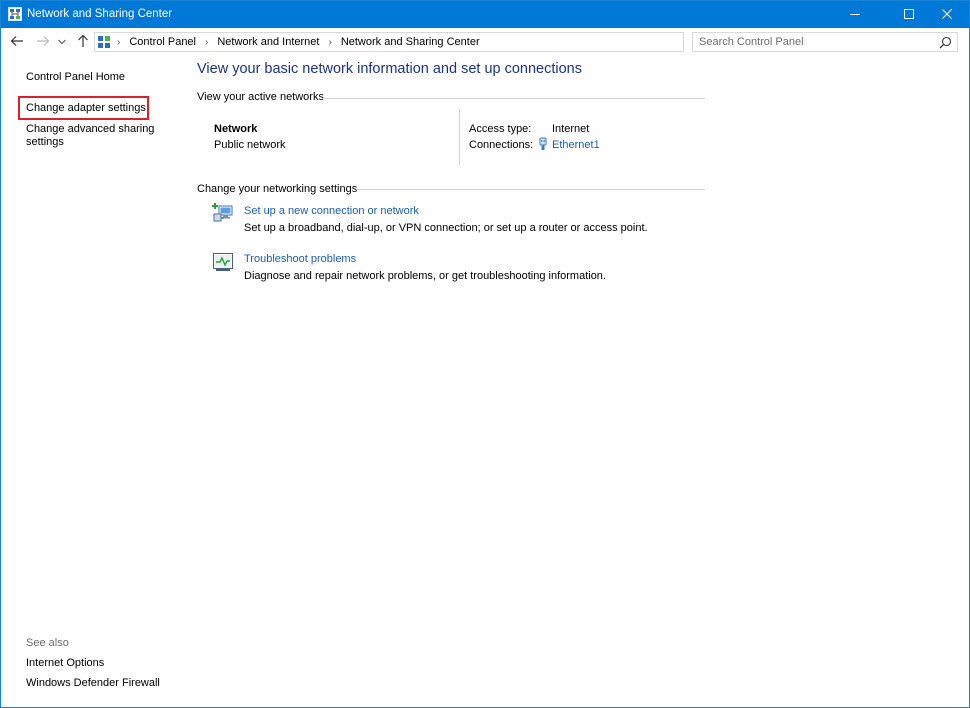  Describe the element at coordinates (162, 42) in the screenshot. I see `breadcrumb-item-control-panel: Control Panel` at that location.